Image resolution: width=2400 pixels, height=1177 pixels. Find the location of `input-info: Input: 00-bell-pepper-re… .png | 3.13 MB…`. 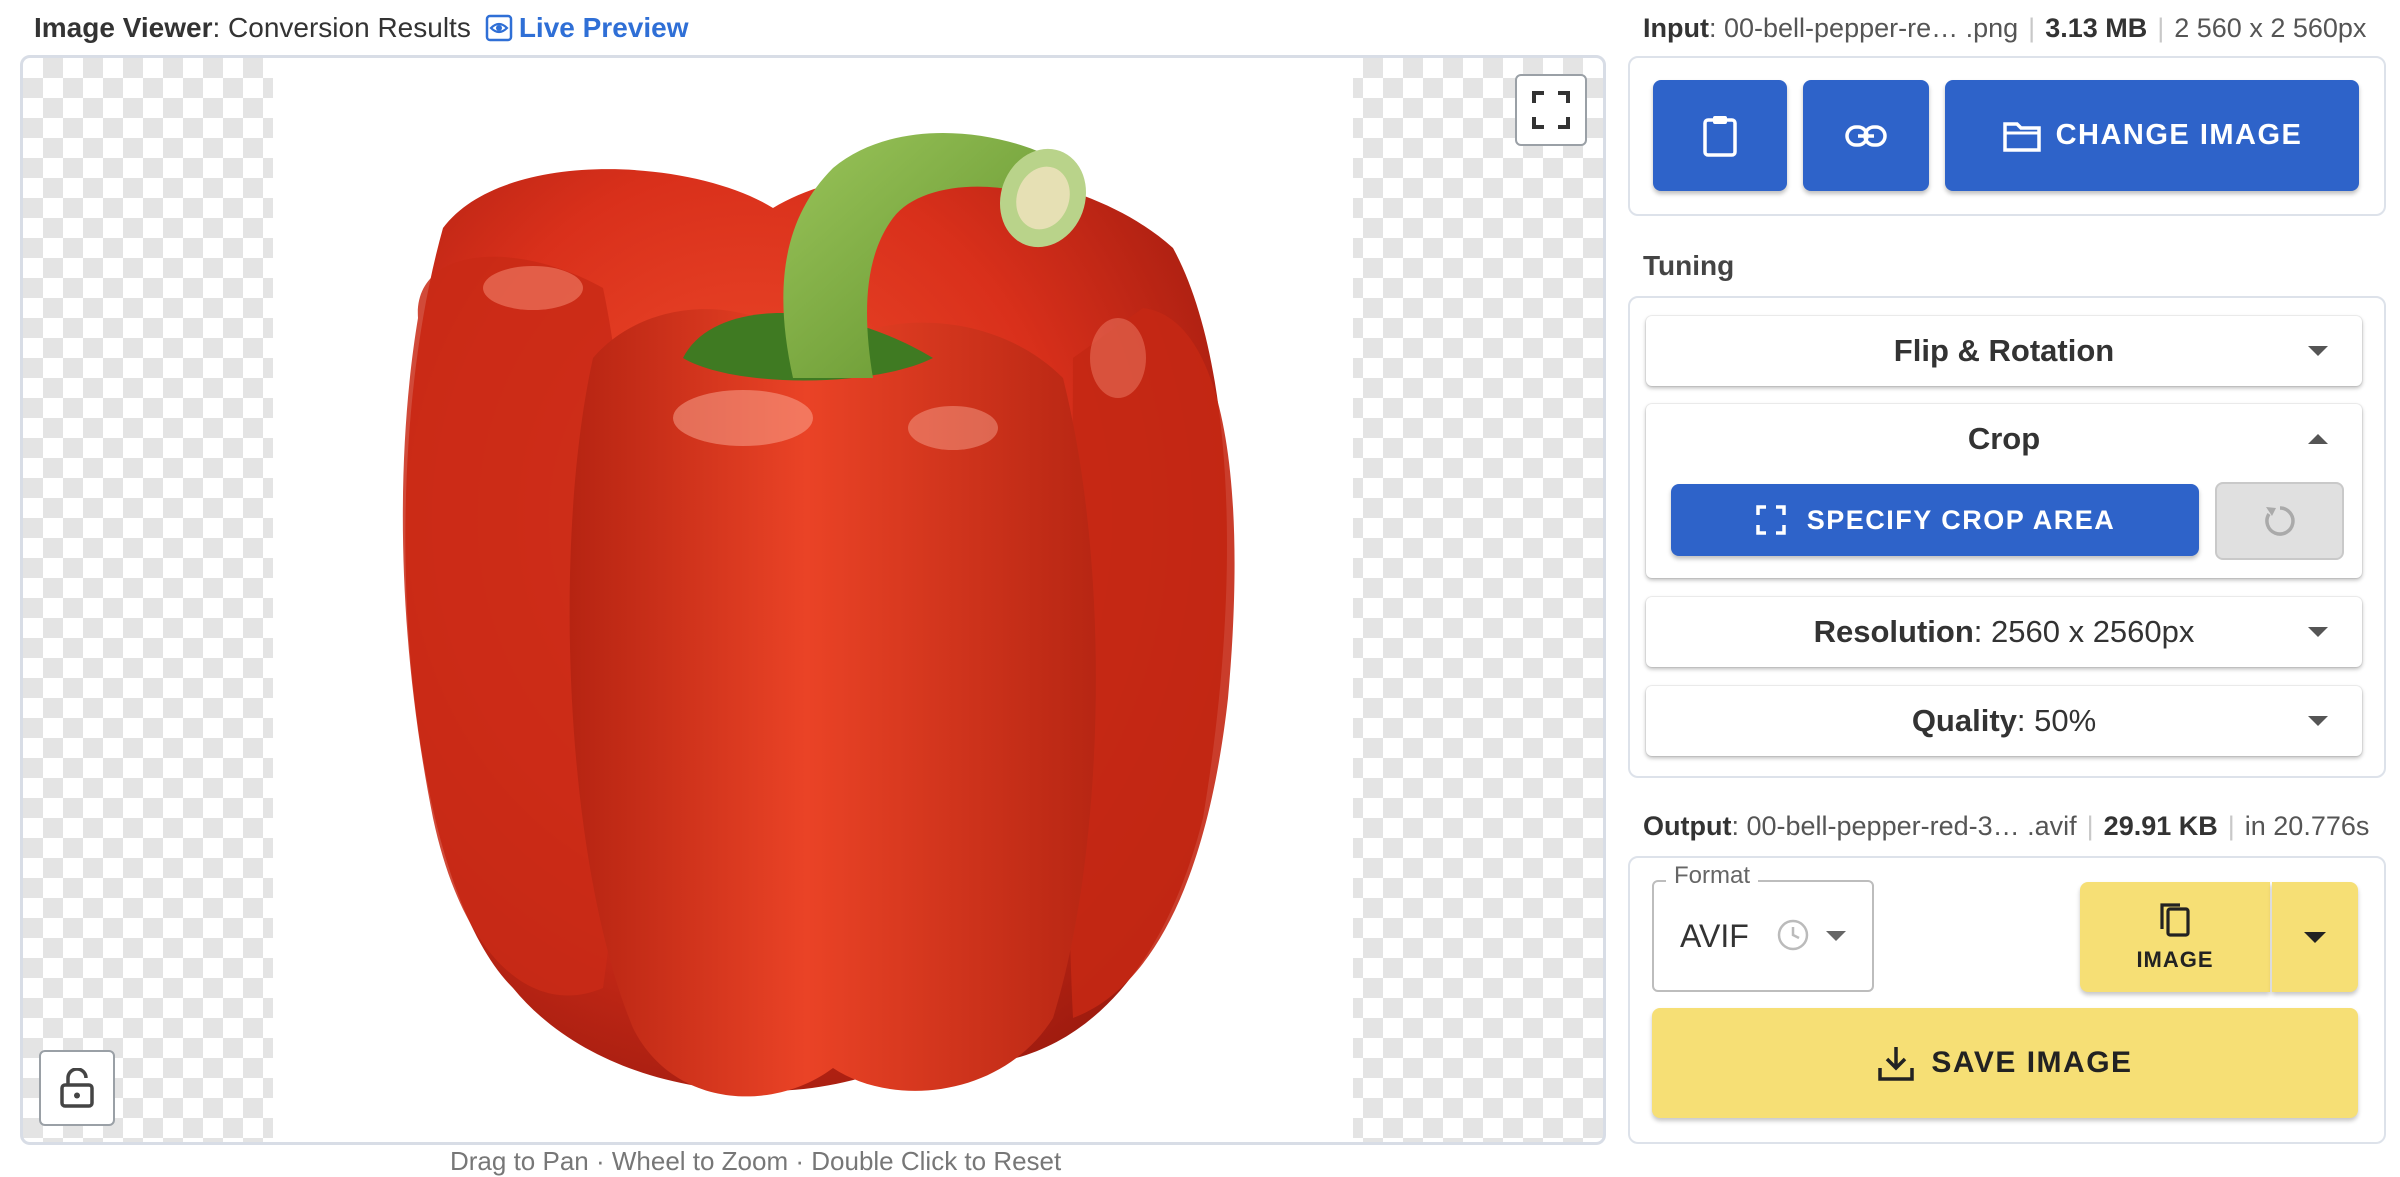

input-info: Input: 00-bell-pepper-re… .png | 3.13 MB… is located at coordinates (2005, 27).